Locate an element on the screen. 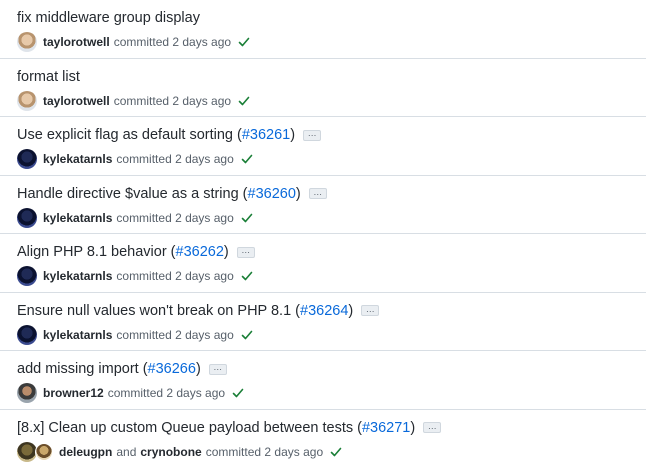 This screenshot has width=646, height=468. commit-message-link: Align PHP 8.1 behavior ( is located at coordinates (96, 252).